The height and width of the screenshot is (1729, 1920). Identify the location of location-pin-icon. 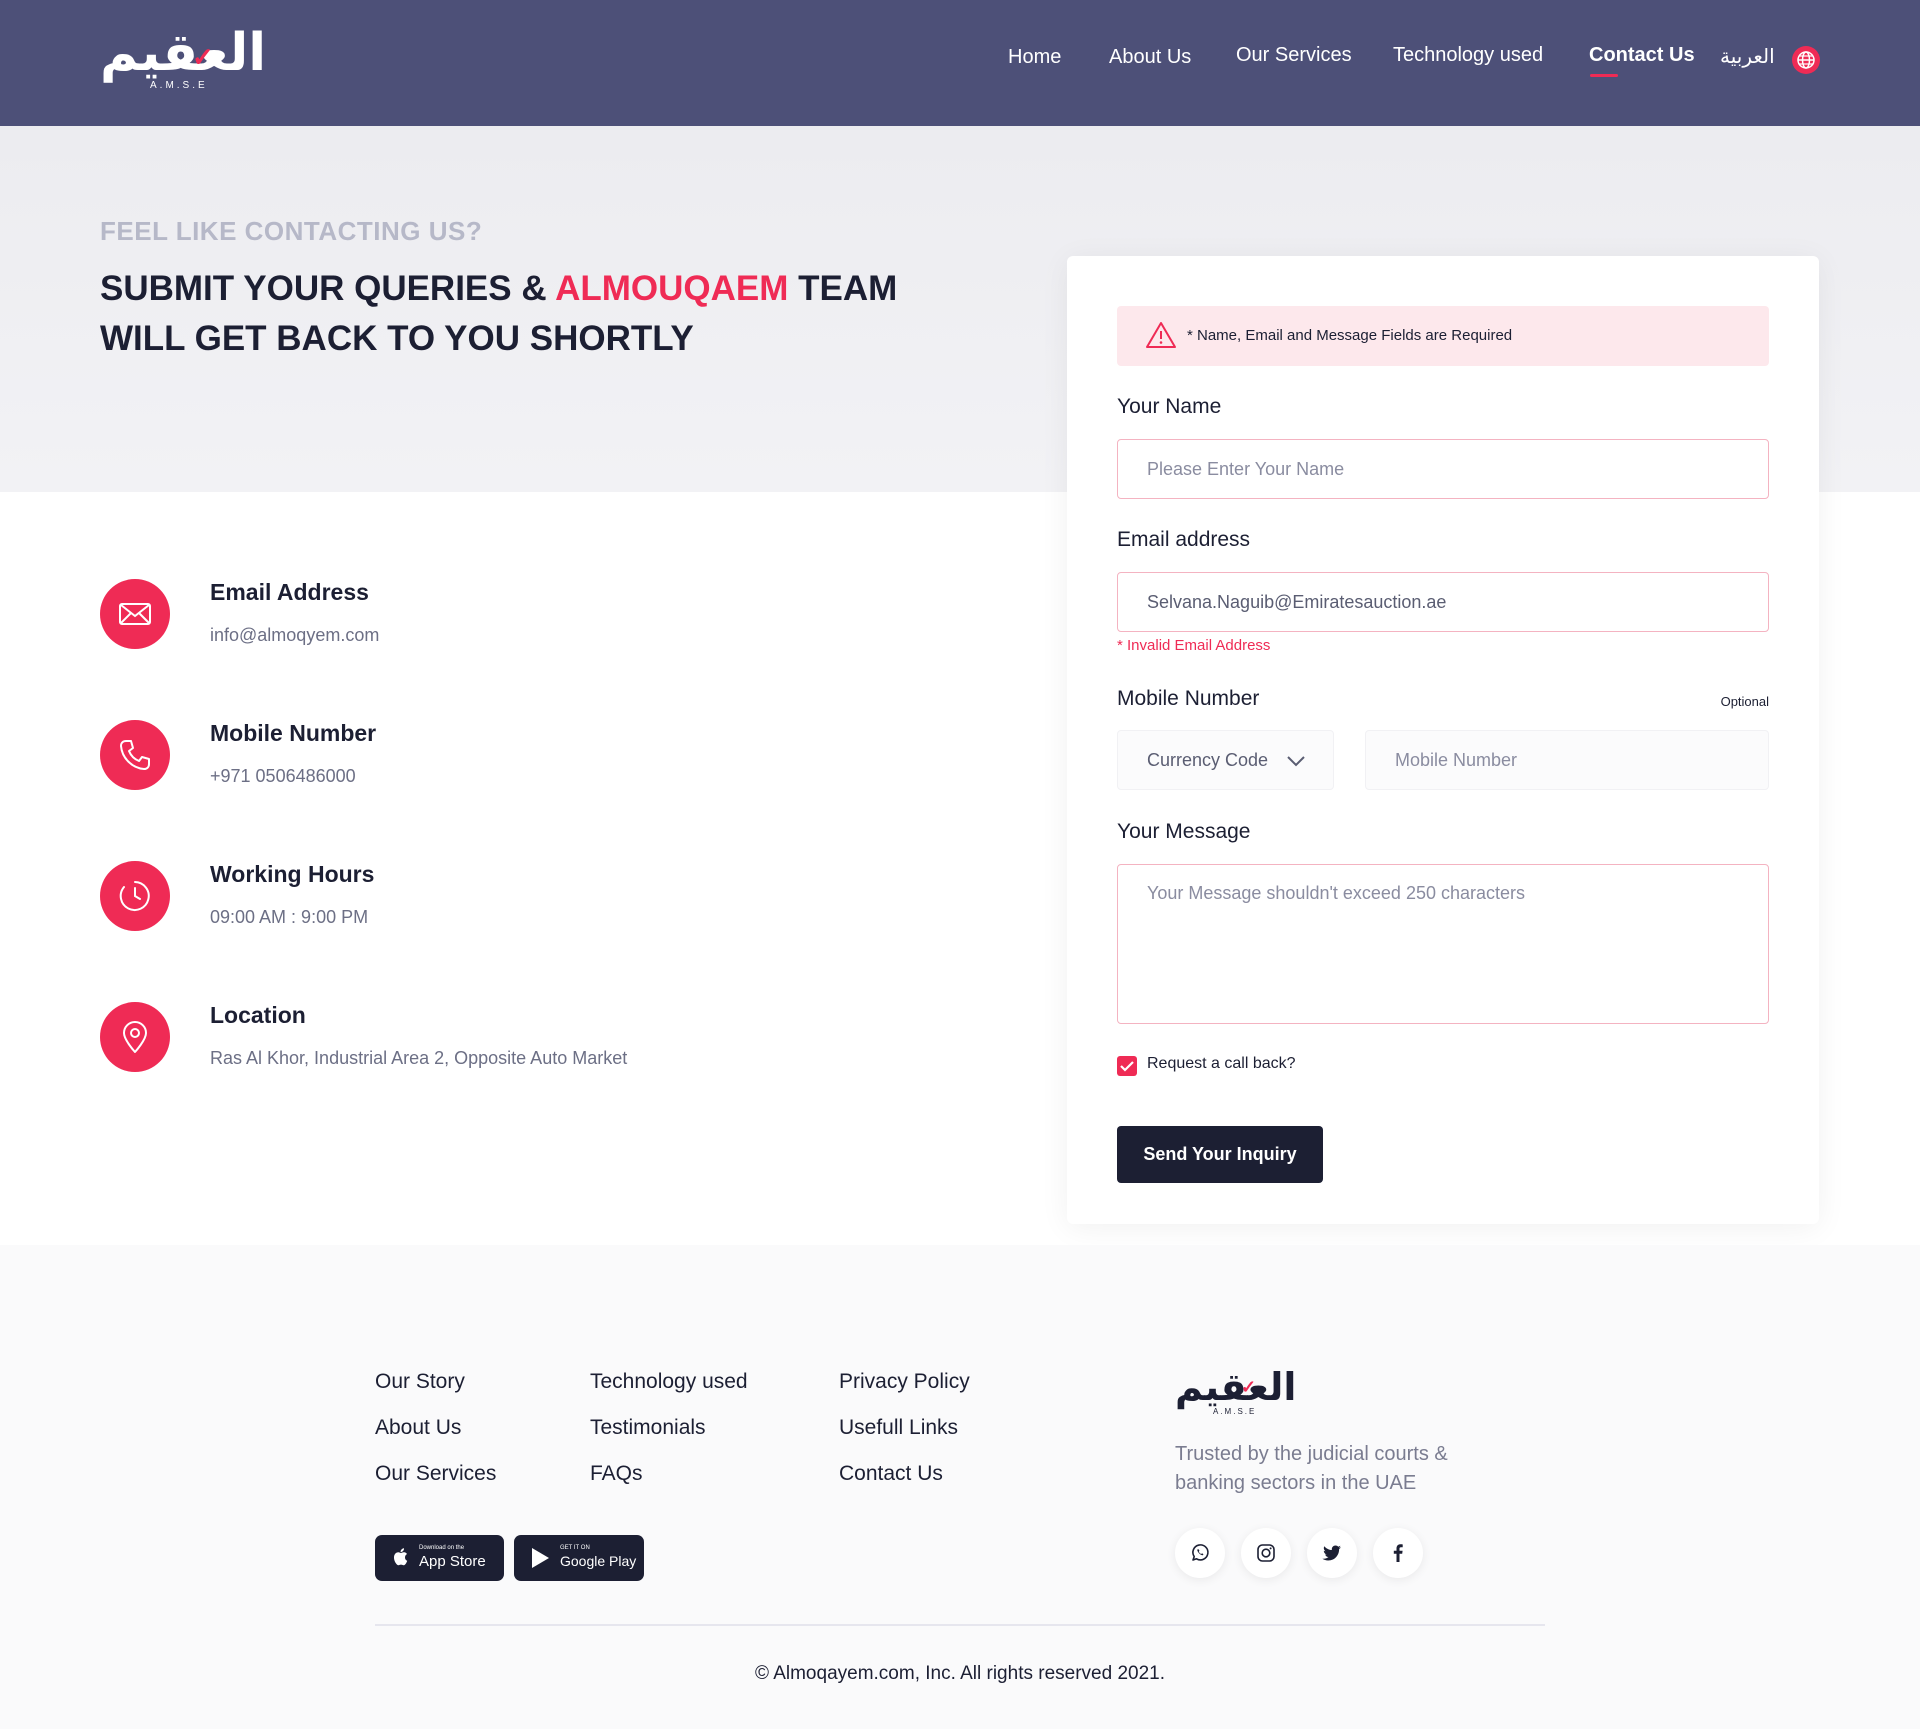
(135, 1037).